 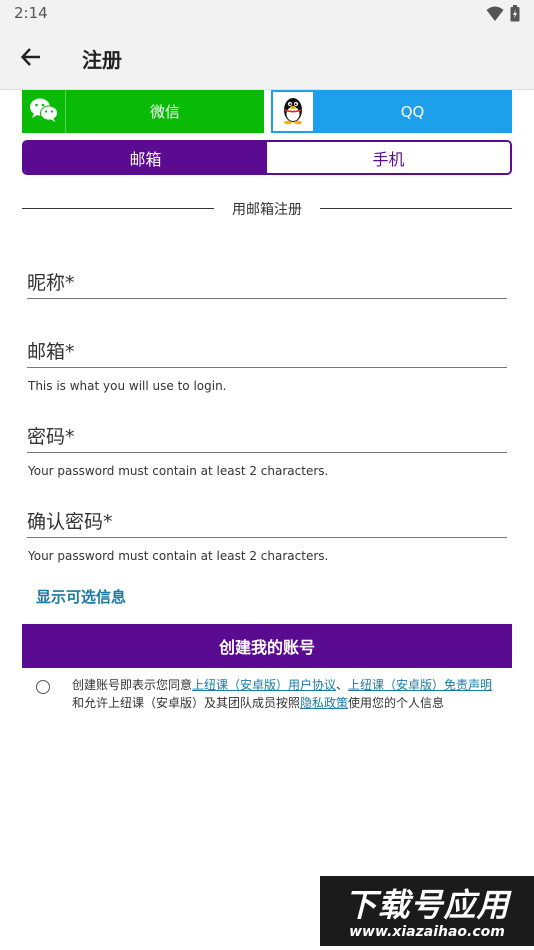 I want to click on tab-phone: 手机, so click(x=388, y=157).